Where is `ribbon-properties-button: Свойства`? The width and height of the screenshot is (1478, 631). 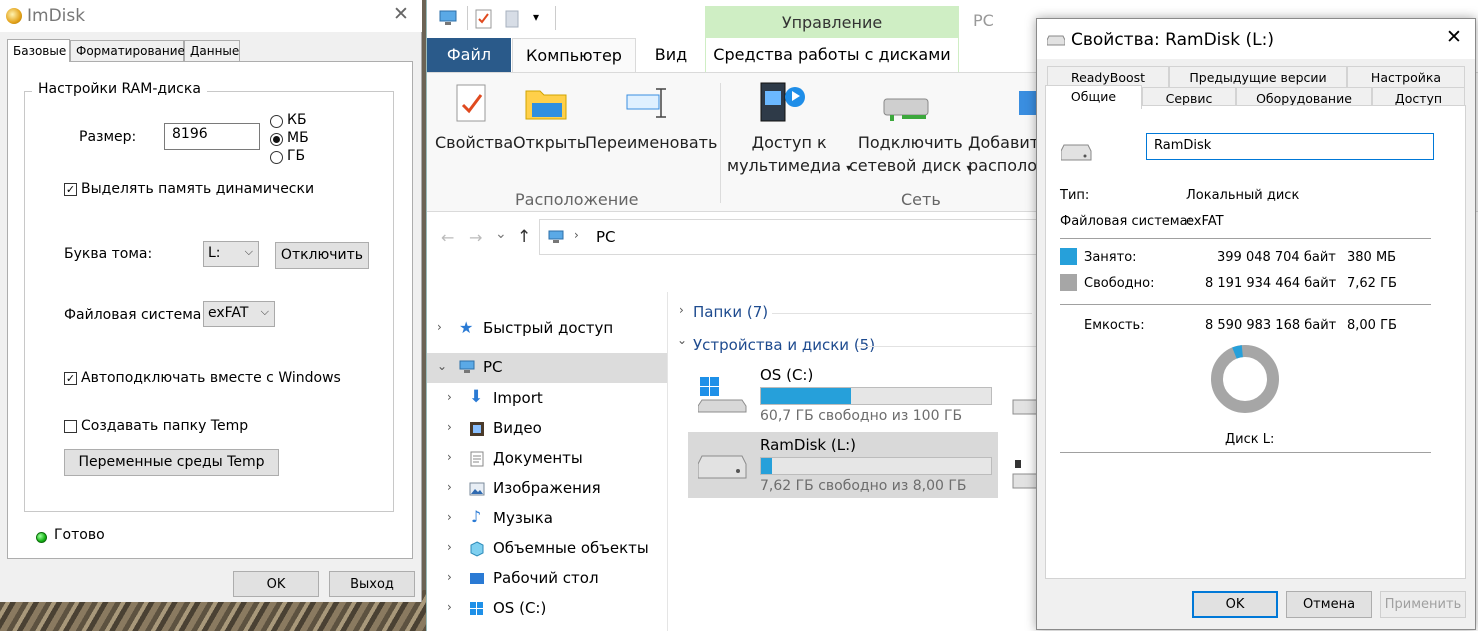 ribbon-properties-button: Свойства is located at coordinates (474, 142).